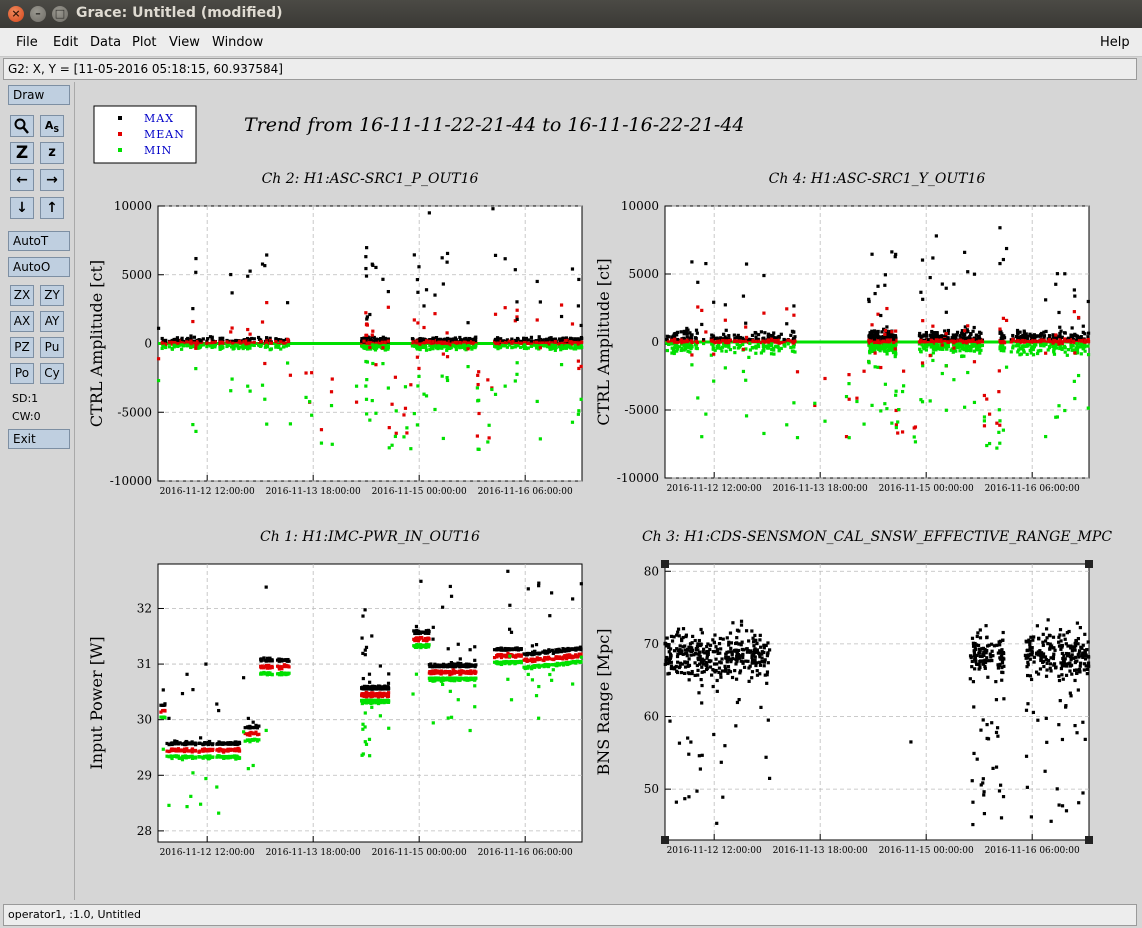 This screenshot has width=1142, height=928. I want to click on zoom-out-icon: z, so click(52, 153).